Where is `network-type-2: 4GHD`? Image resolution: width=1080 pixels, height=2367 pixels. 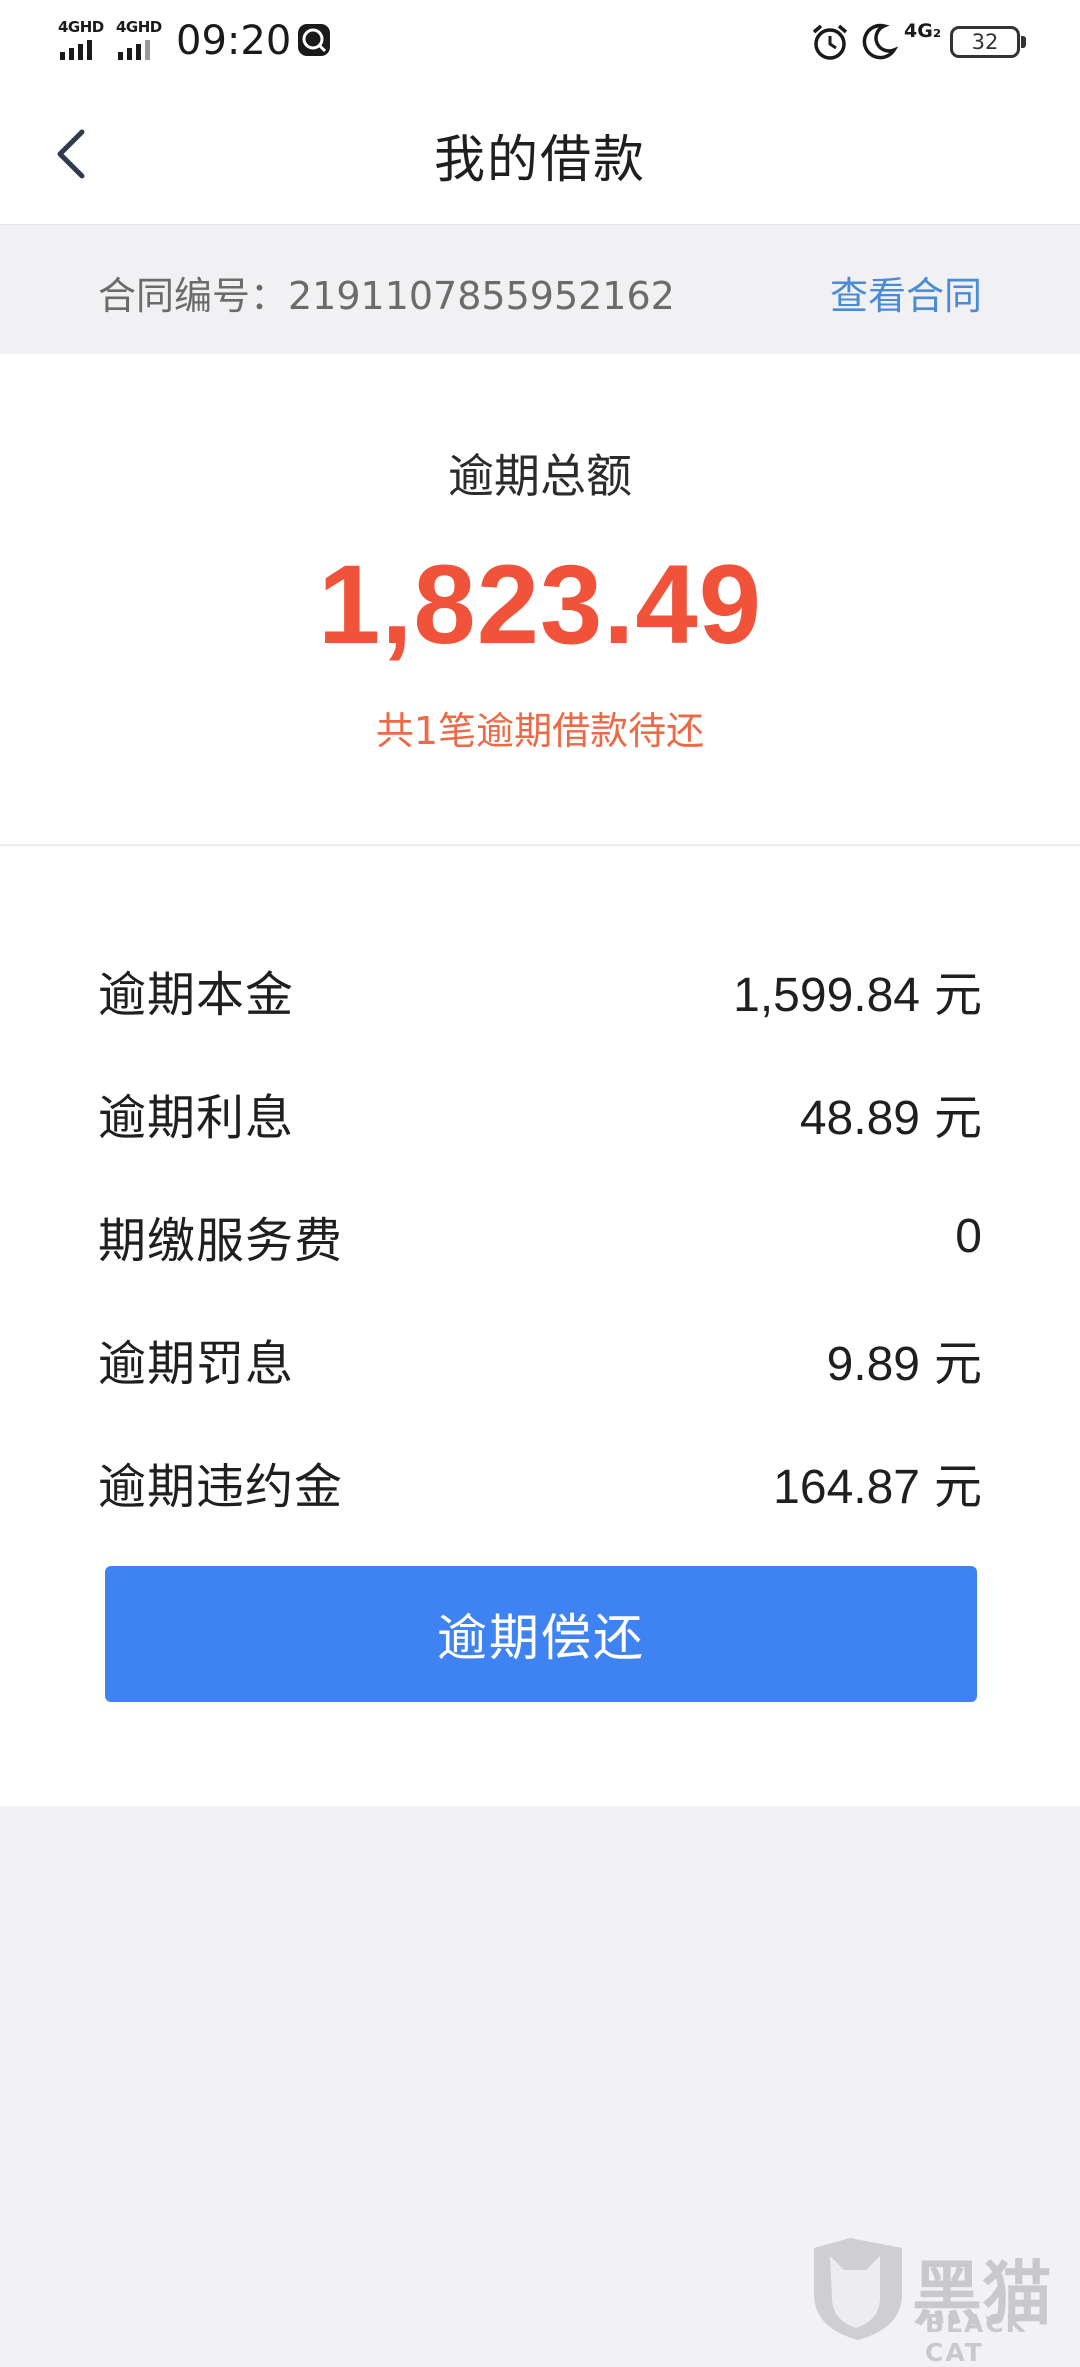 network-type-2: 4GHD is located at coordinates (139, 27).